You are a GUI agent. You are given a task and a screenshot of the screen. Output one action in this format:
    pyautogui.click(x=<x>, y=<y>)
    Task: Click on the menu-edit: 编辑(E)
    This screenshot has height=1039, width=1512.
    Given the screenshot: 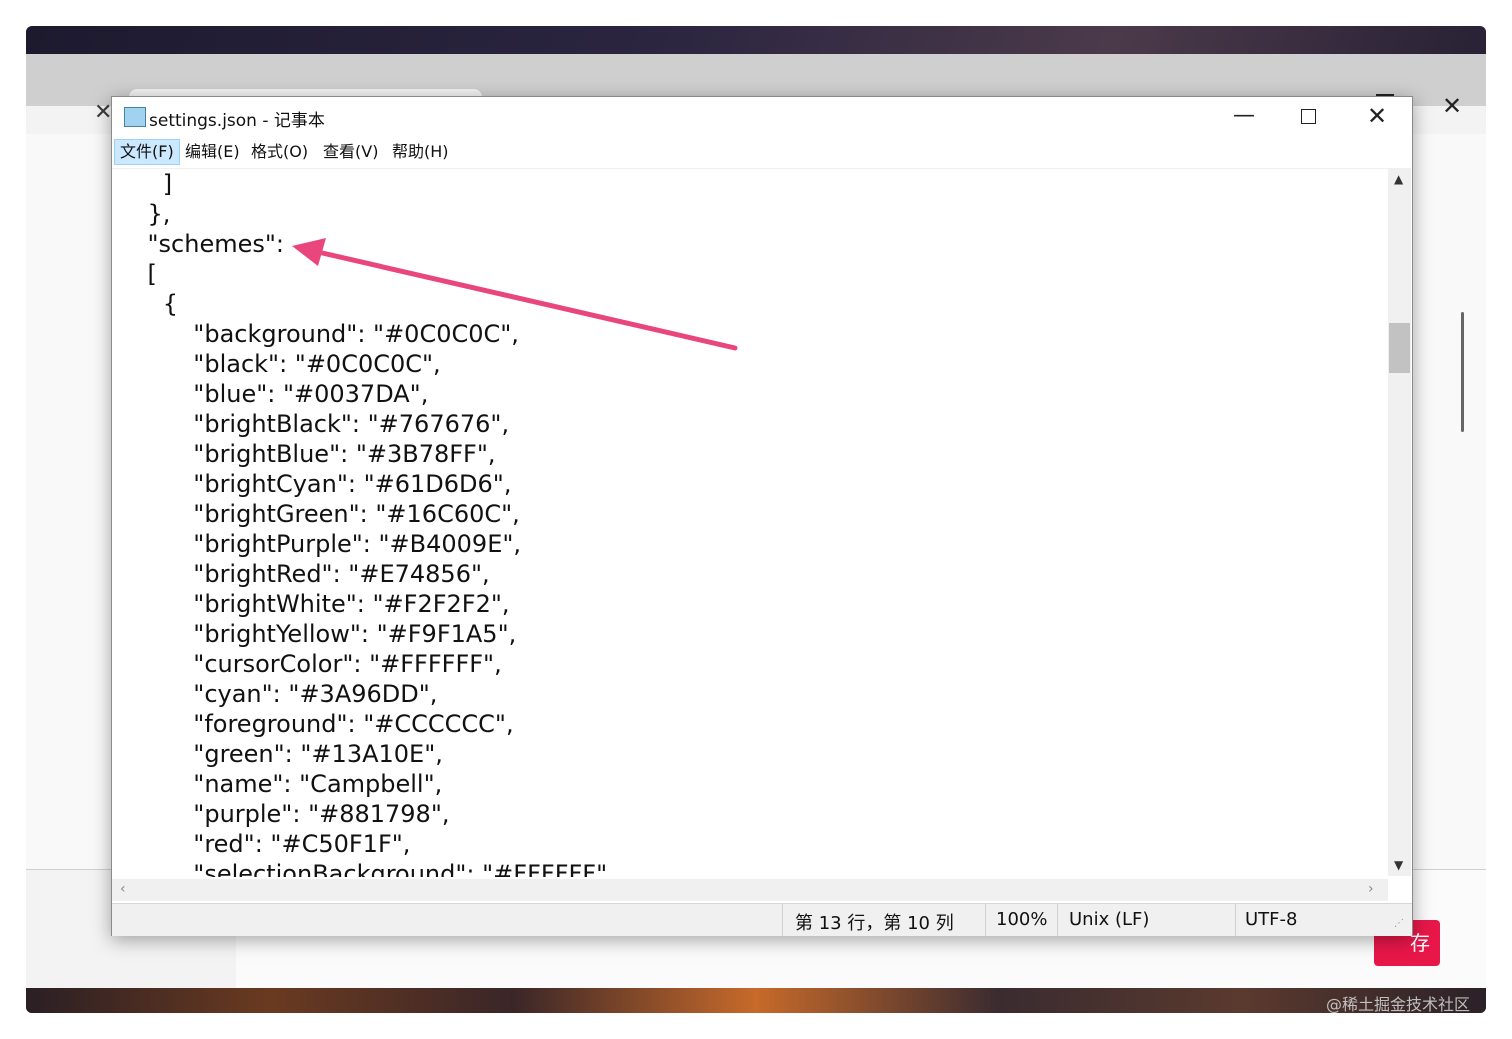 What is the action you would take?
    pyautogui.click(x=212, y=152)
    